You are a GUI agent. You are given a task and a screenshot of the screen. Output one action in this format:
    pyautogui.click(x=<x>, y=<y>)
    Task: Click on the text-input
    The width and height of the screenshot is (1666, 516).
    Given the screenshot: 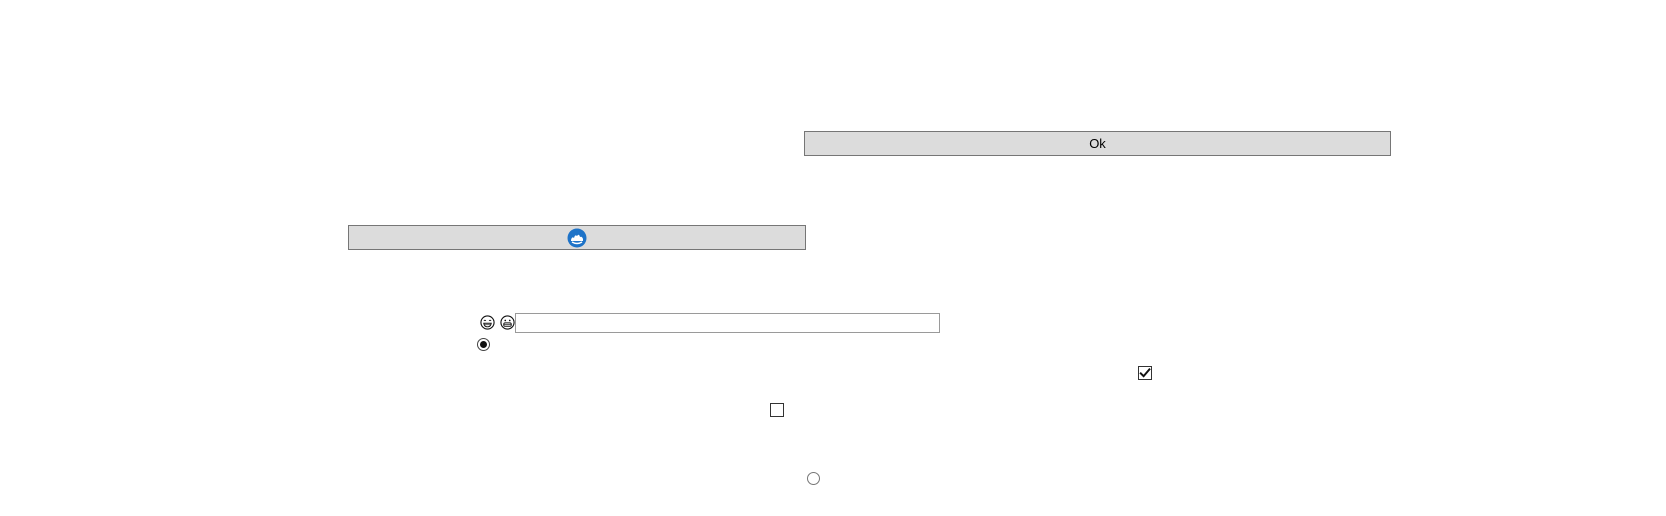 What is the action you would take?
    pyautogui.click(x=727, y=323)
    